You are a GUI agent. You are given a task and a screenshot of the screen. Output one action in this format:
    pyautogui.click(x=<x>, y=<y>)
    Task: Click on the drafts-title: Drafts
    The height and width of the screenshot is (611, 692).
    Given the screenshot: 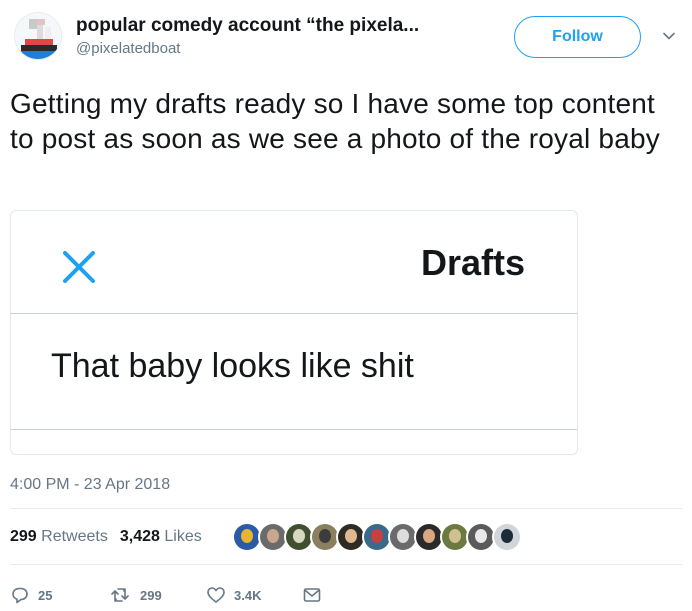 What is the action you would take?
    pyautogui.click(x=472, y=262)
    